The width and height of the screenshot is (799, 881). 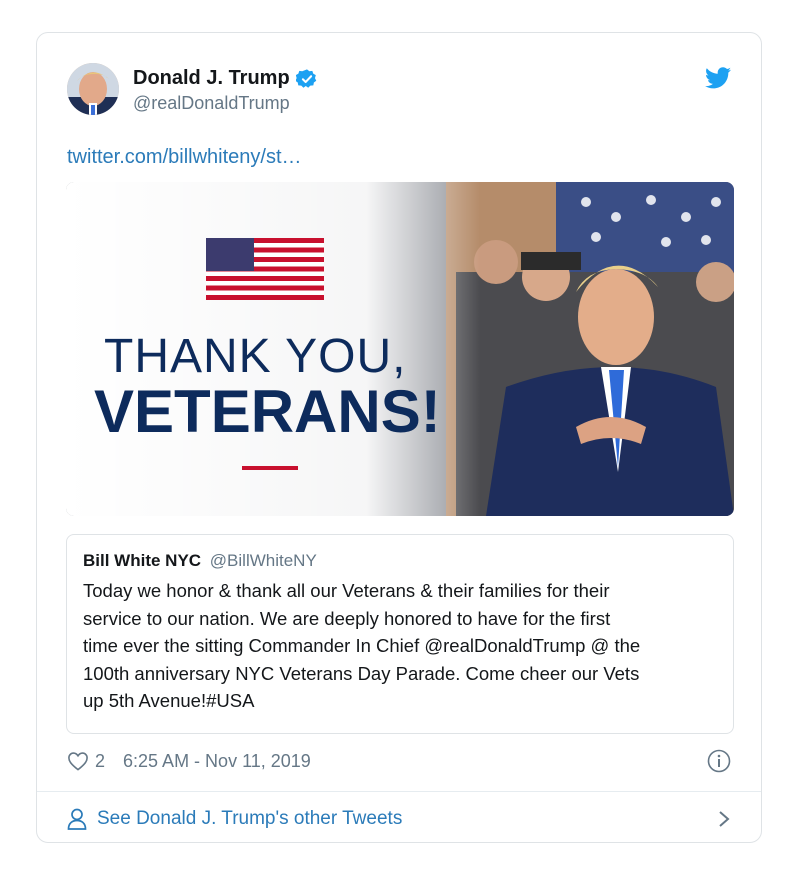 I want to click on tweet-actions: 2 6:25 AM - Nov 11, 2019, so click(x=399, y=761).